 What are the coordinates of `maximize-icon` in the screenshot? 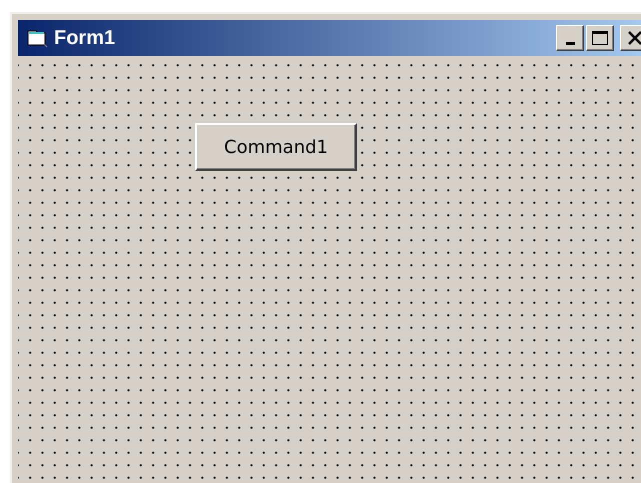 It's located at (600, 38).